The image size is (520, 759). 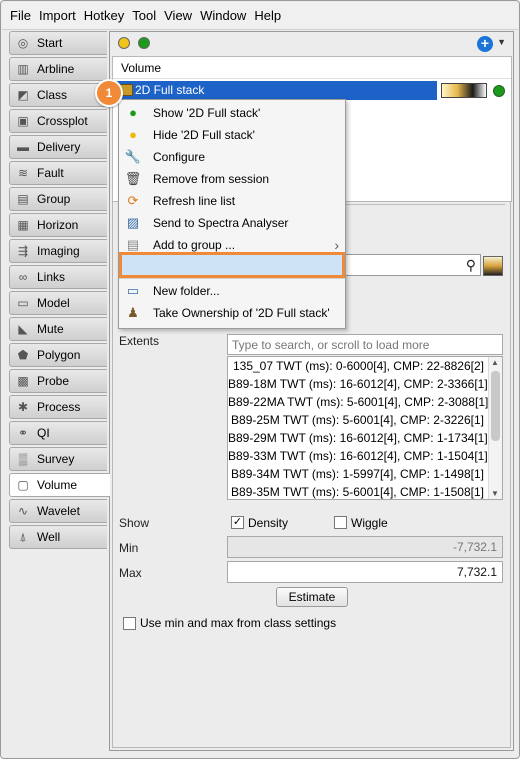 What do you see at coordinates (178, 15) in the screenshot?
I see `menu-view: View` at bounding box center [178, 15].